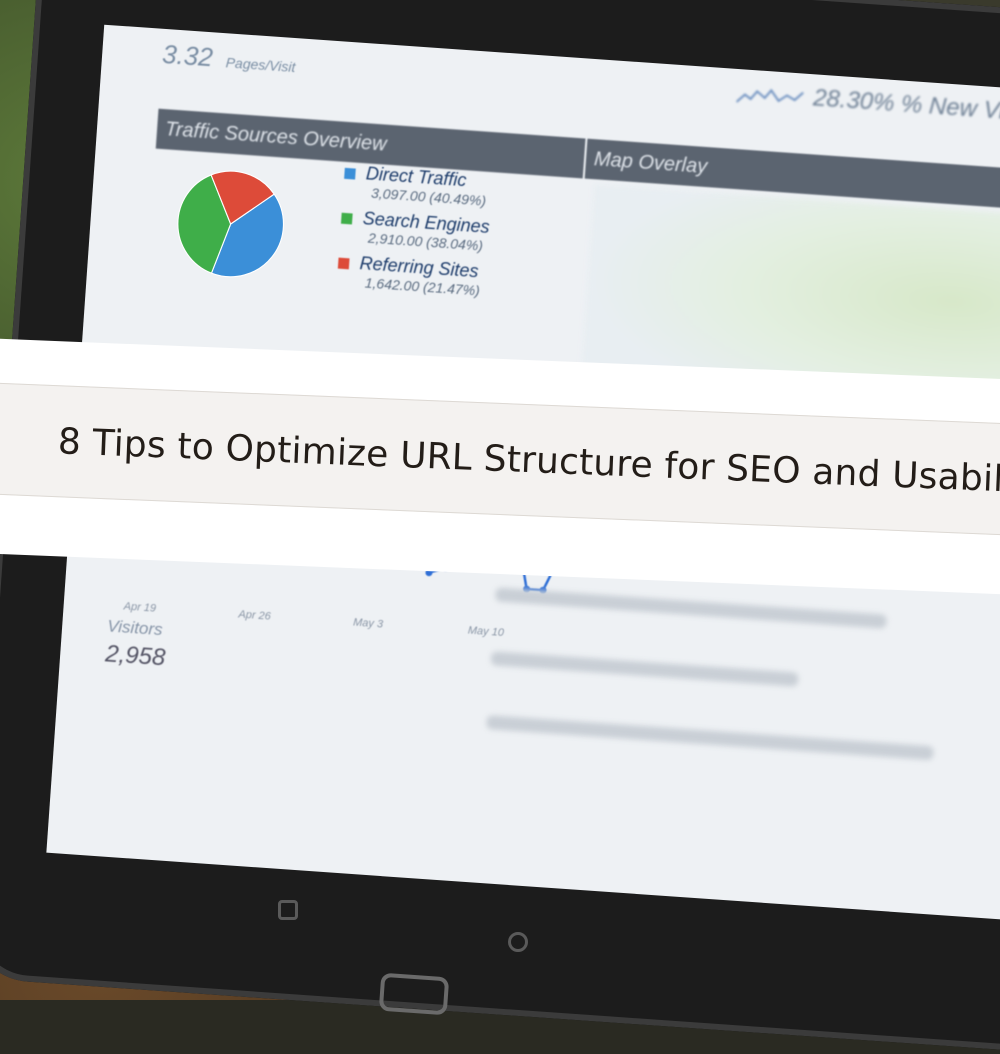  What do you see at coordinates (414, 994) in the screenshot?
I see `home-button` at bounding box center [414, 994].